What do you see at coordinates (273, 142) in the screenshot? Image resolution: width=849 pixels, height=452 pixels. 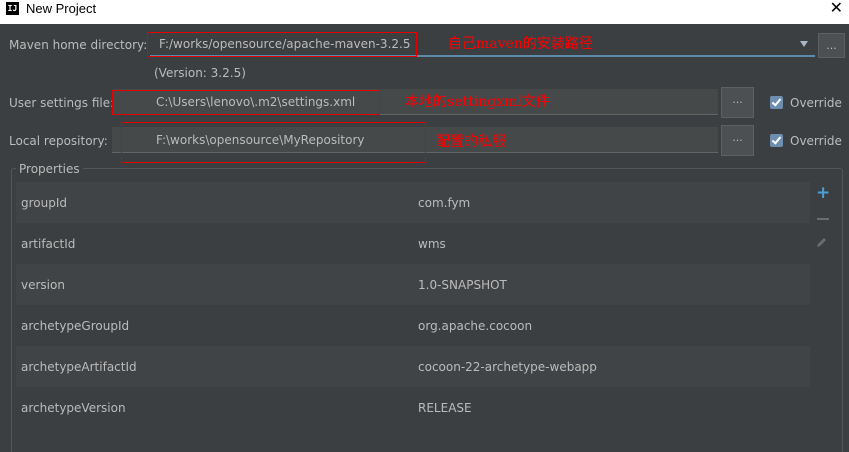 I see `annotation-box-repo` at bounding box center [273, 142].